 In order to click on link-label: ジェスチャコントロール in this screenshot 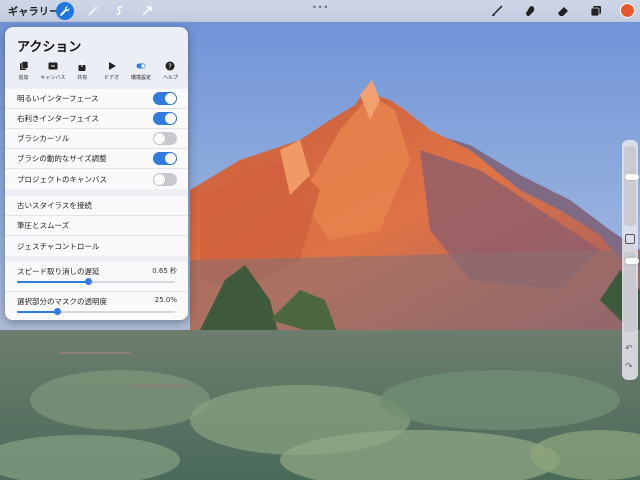, I will do `click(58, 246)`.